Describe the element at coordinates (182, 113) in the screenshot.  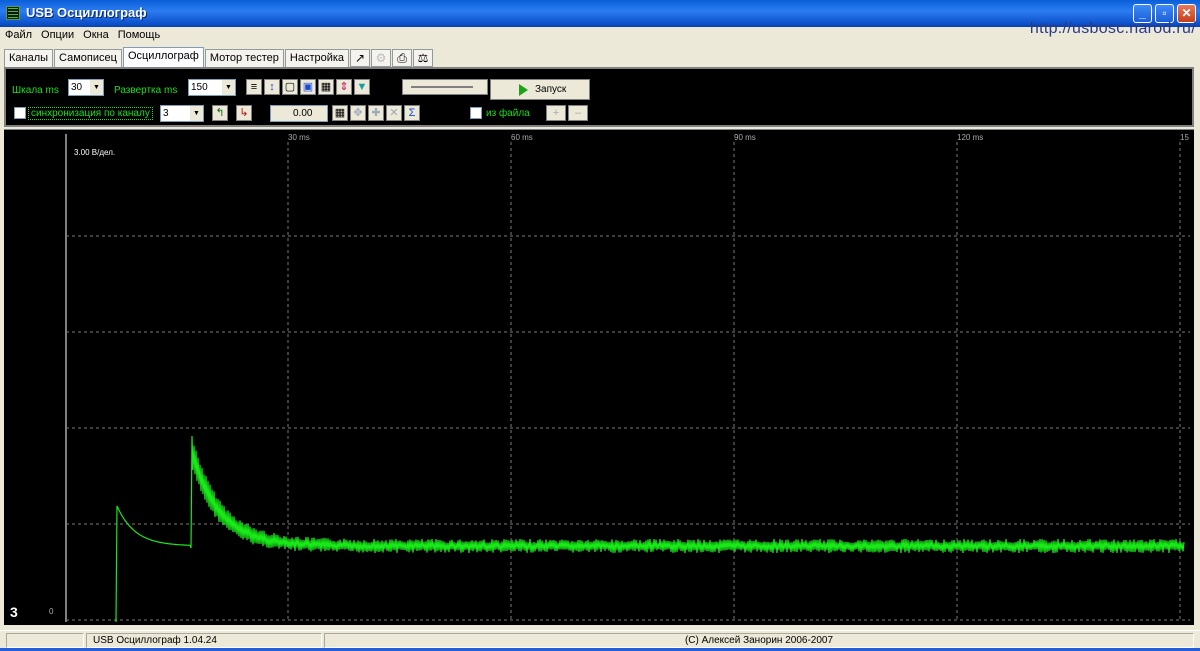
I see `sync-channel-select: 3 ▼` at that location.